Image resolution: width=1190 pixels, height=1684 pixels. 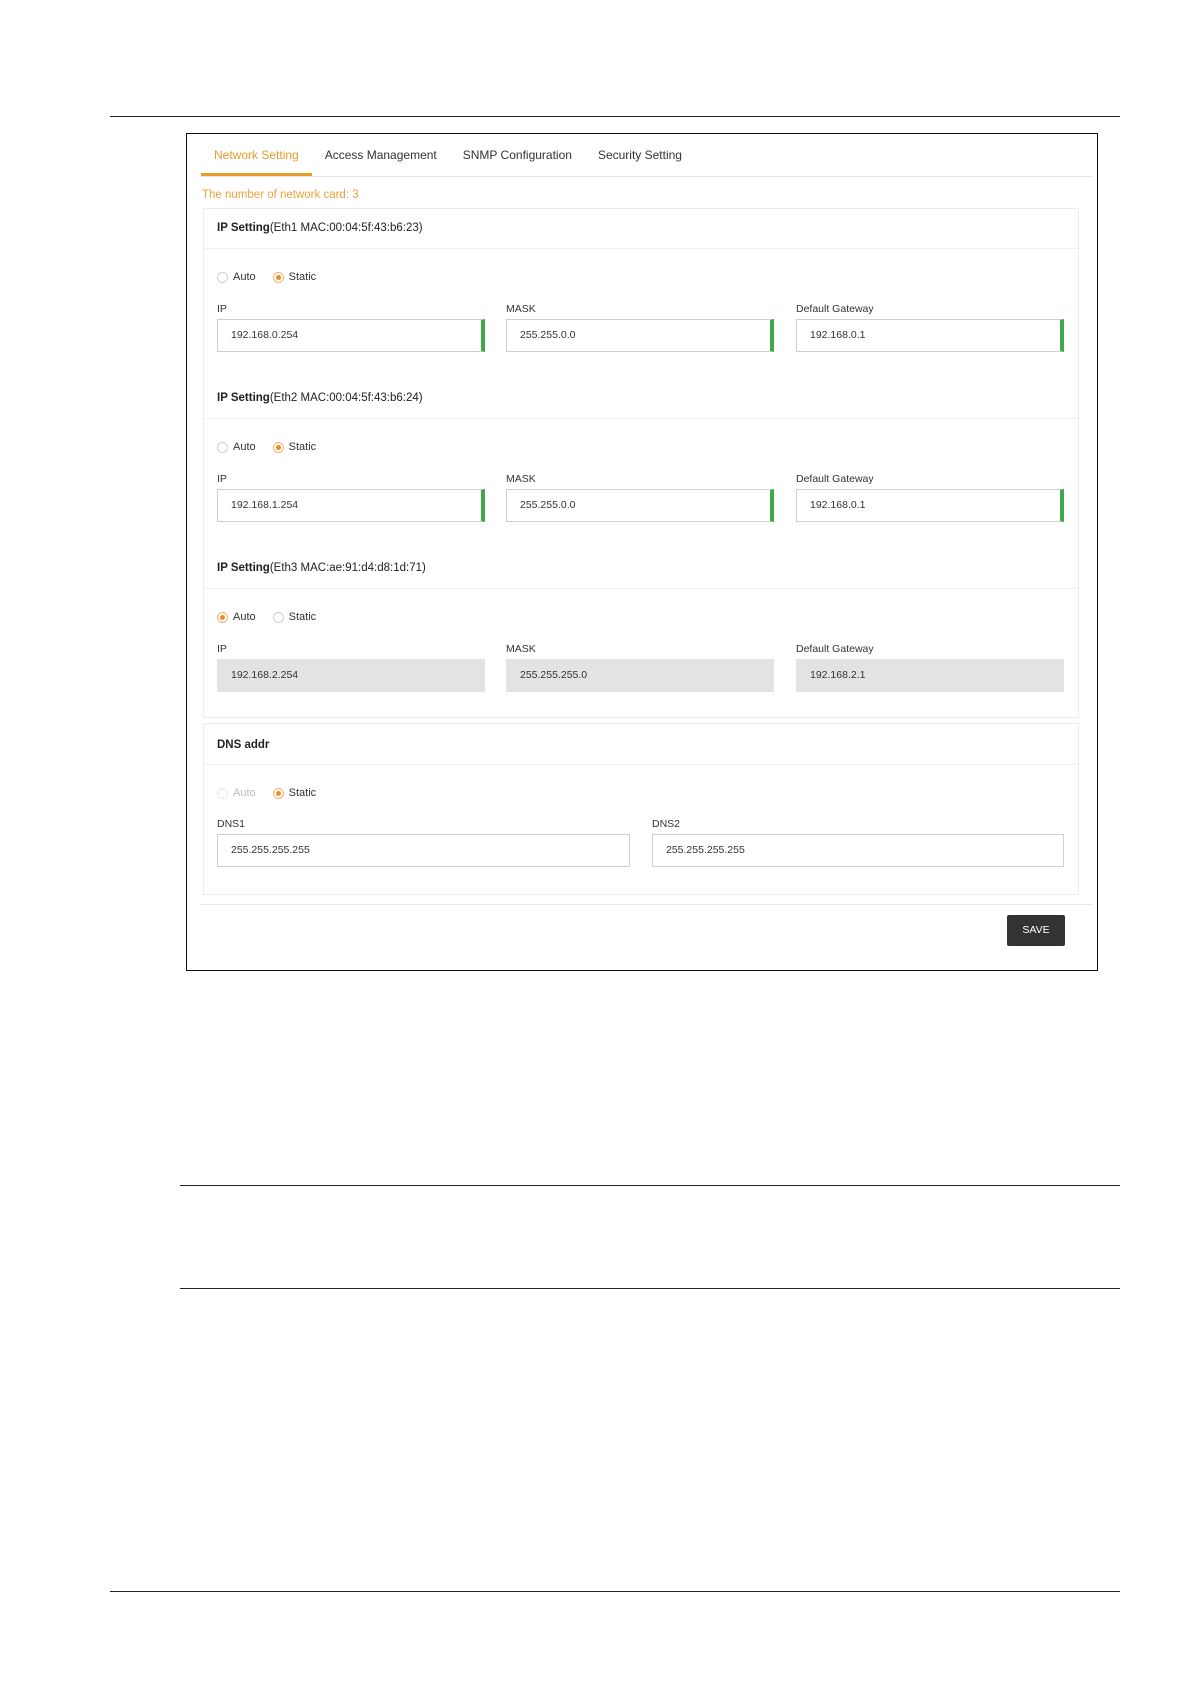 I want to click on eth1-mode-group: Auto Static, so click(x=275, y=277).